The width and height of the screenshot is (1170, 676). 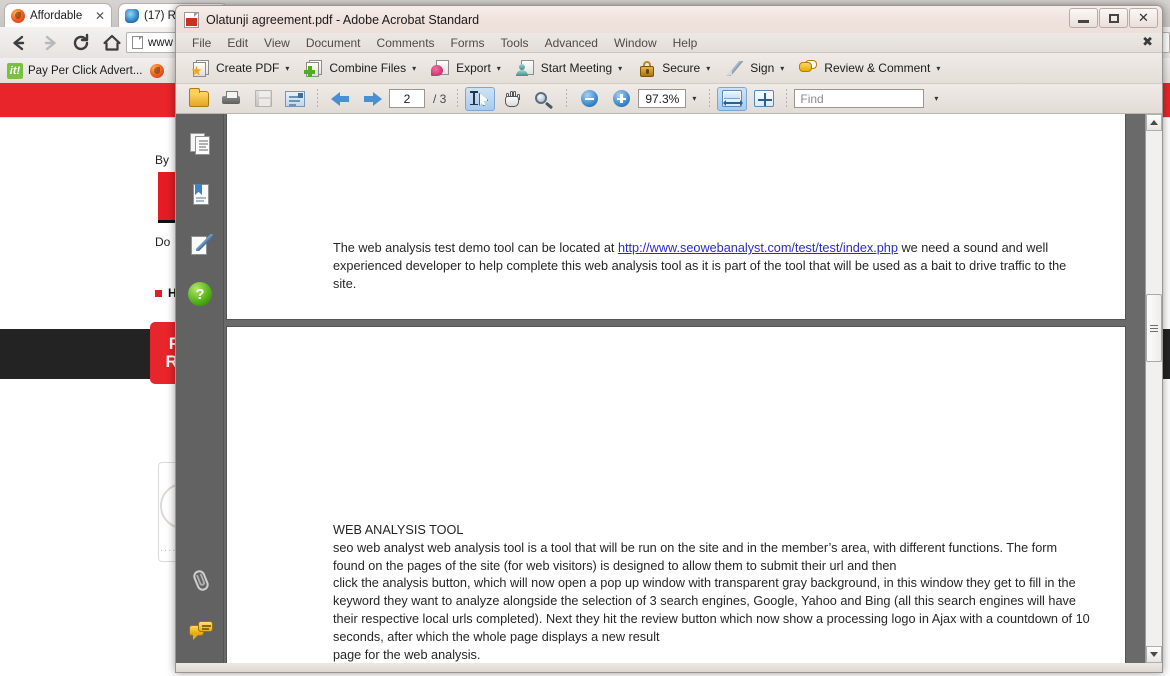 What do you see at coordinates (669, 667) in the screenshot?
I see `acrobat-status-bar` at bounding box center [669, 667].